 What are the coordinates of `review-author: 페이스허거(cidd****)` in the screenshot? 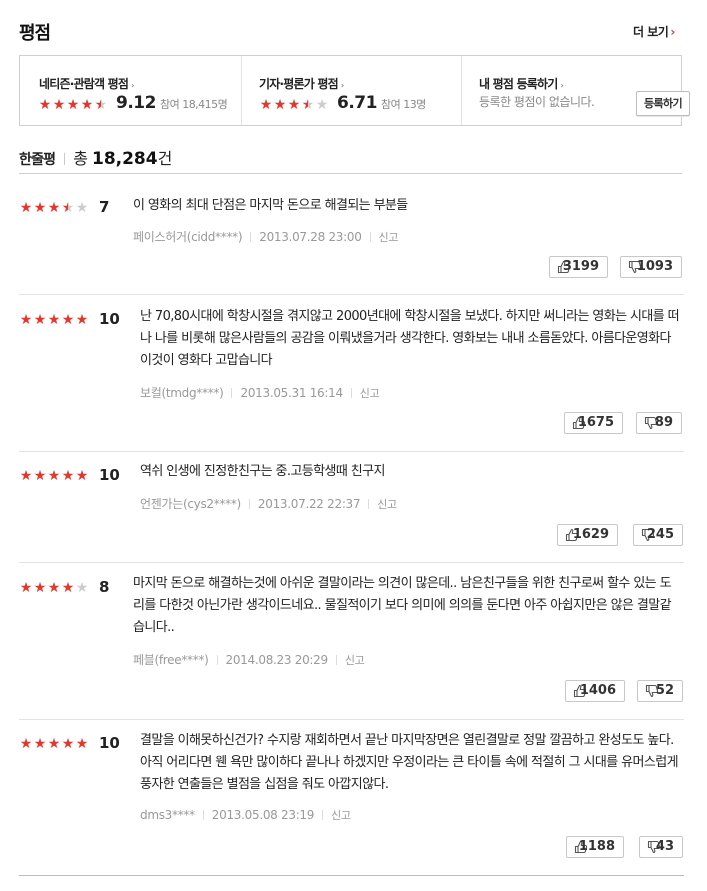 It's located at (188, 237).